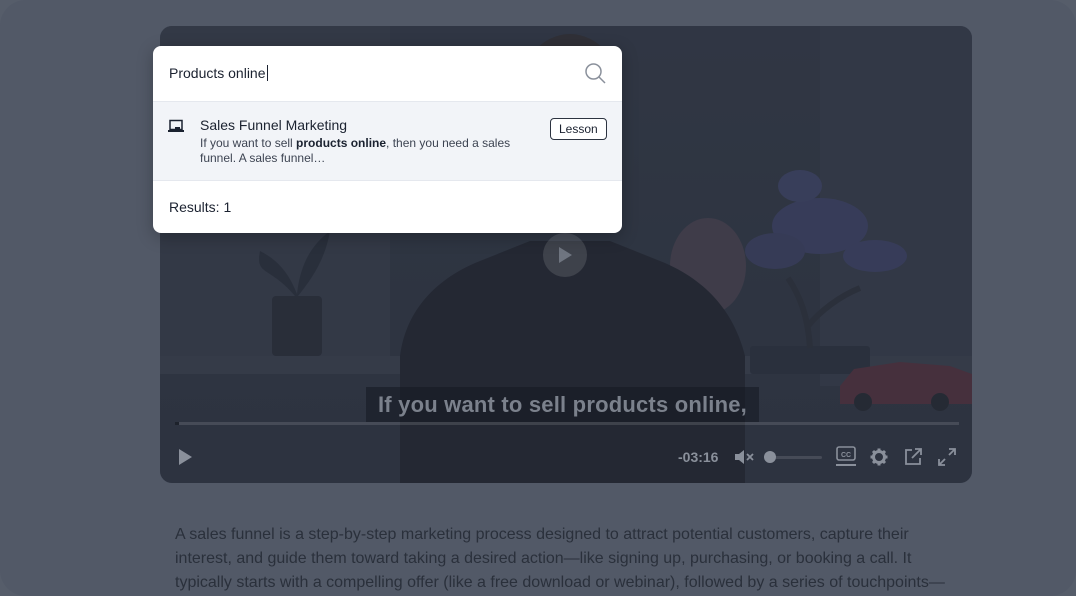 This screenshot has height=596, width=1076. I want to click on closed-captions-icon: CC, so click(846, 456).